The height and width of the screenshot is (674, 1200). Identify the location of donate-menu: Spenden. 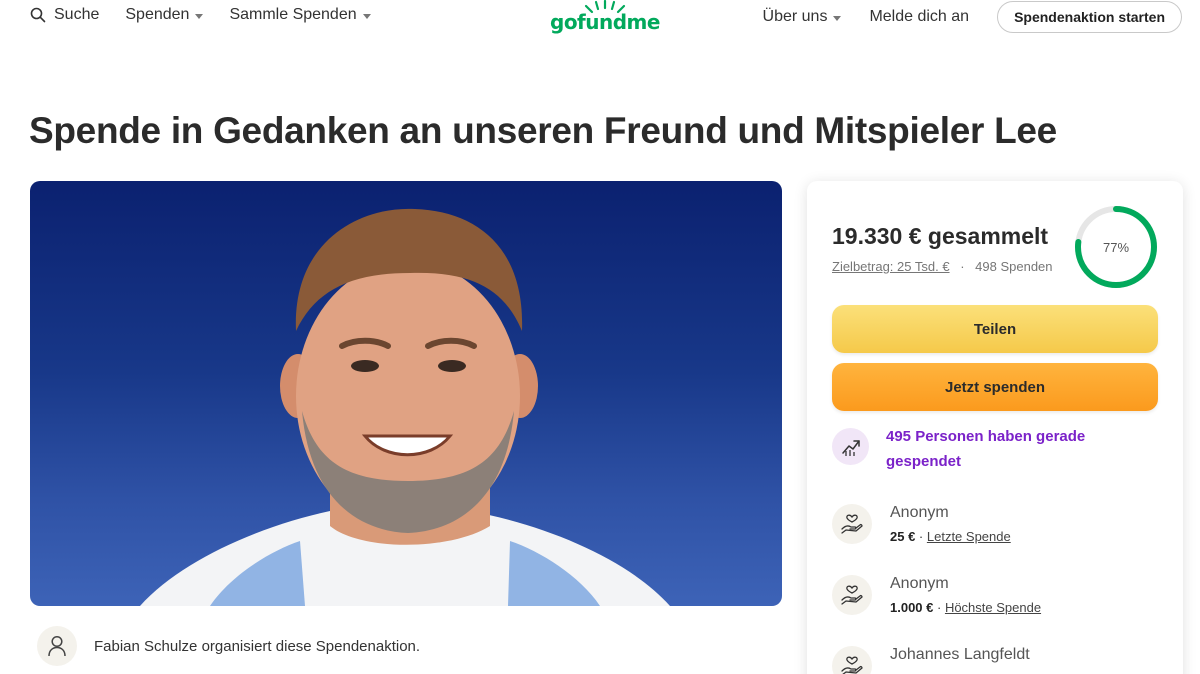
(164, 15).